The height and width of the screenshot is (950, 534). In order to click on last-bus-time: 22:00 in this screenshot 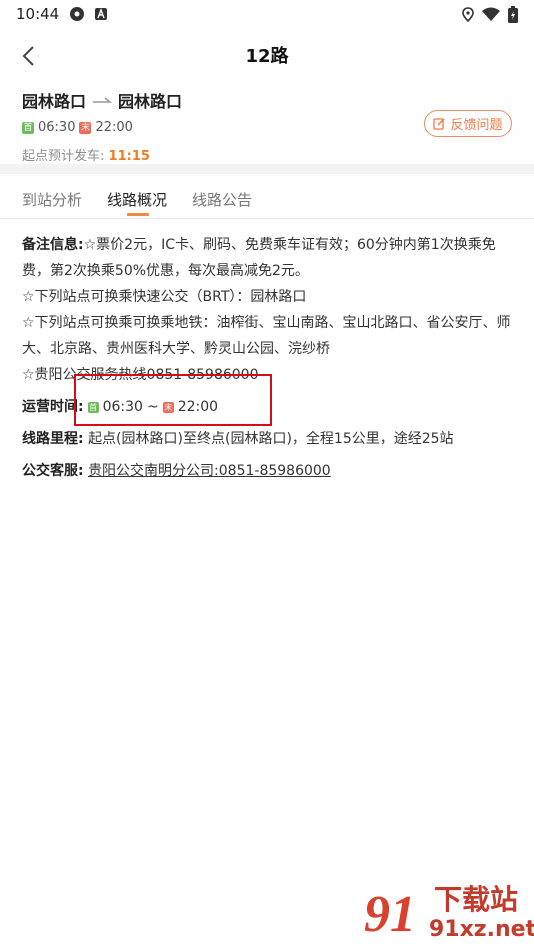, I will do `click(114, 127)`.